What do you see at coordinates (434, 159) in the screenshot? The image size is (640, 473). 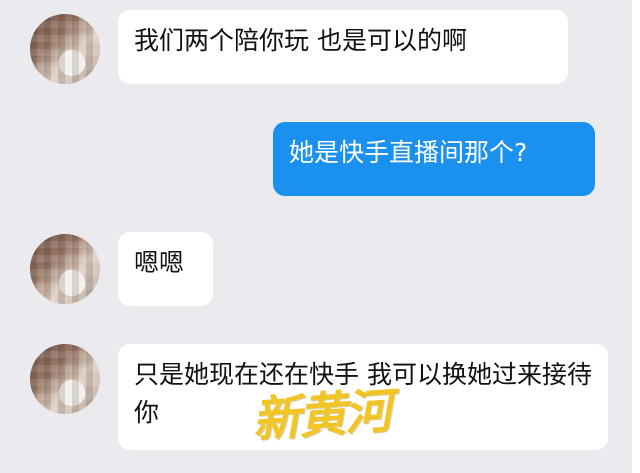 I see `outgoing-message-bubble: 她是快手直播间那个?` at bounding box center [434, 159].